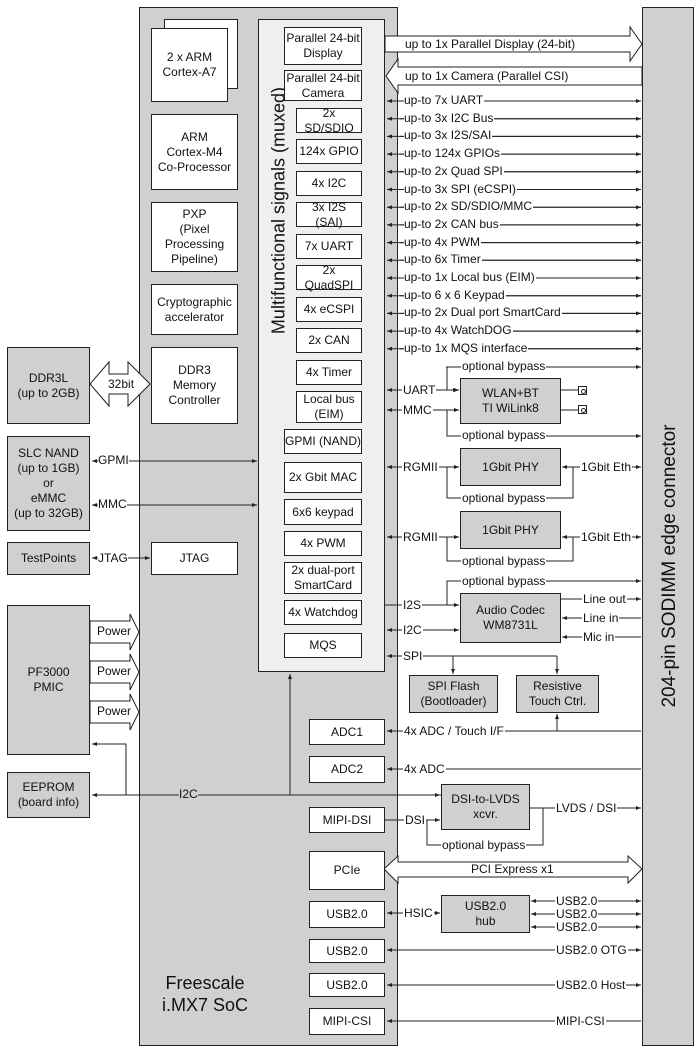  What do you see at coordinates (601, 618) in the screenshot?
I see `line-in-label: Line in` at bounding box center [601, 618].